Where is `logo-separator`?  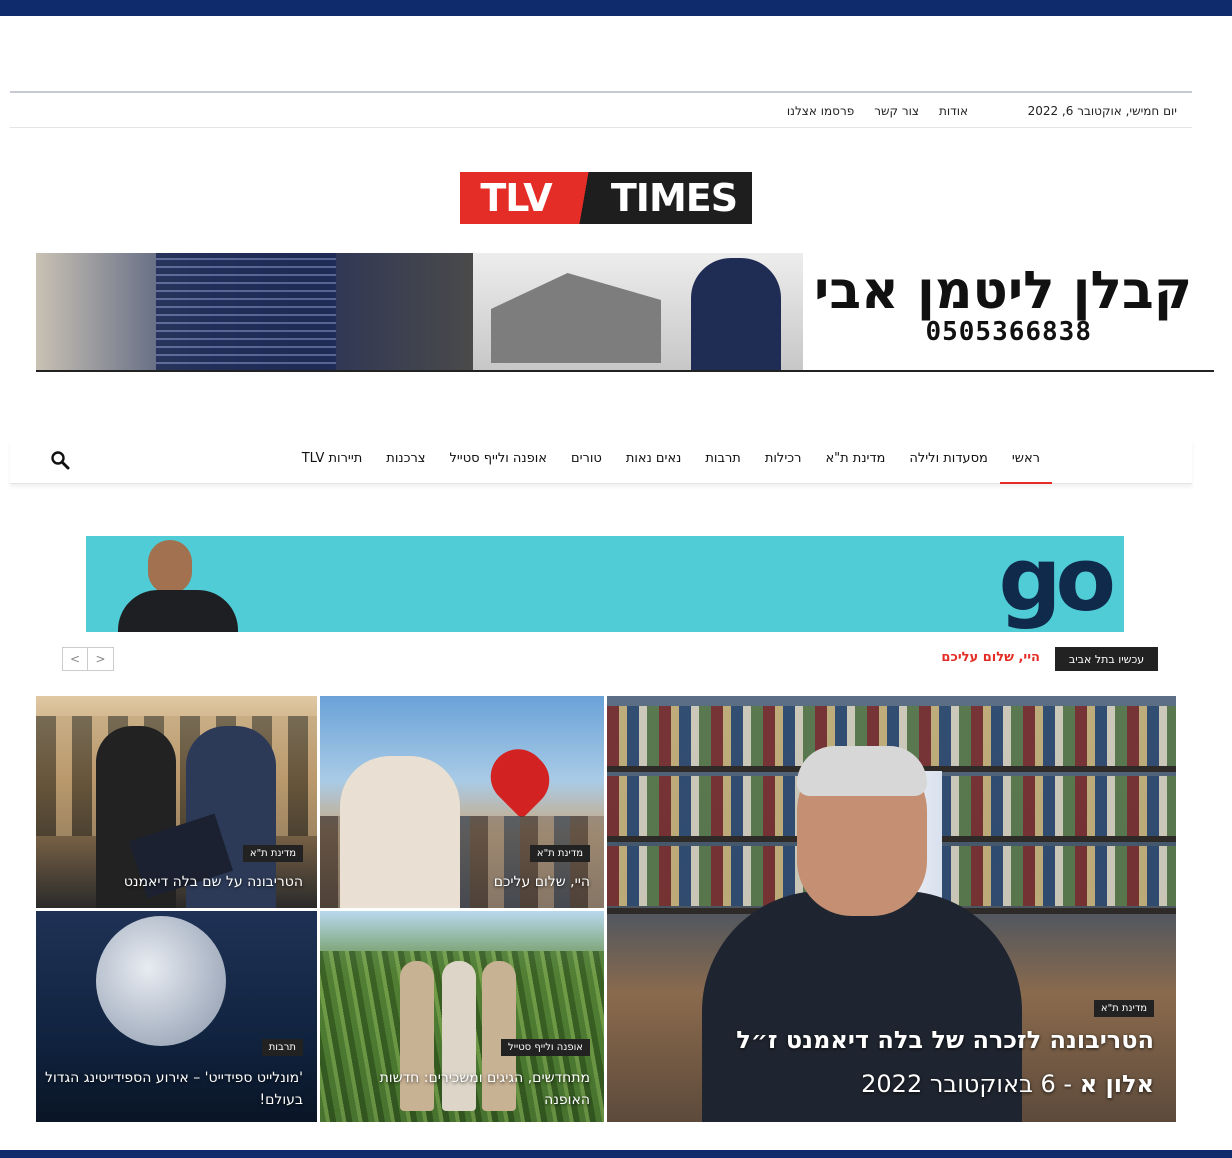 logo-separator is located at coordinates (584, 198).